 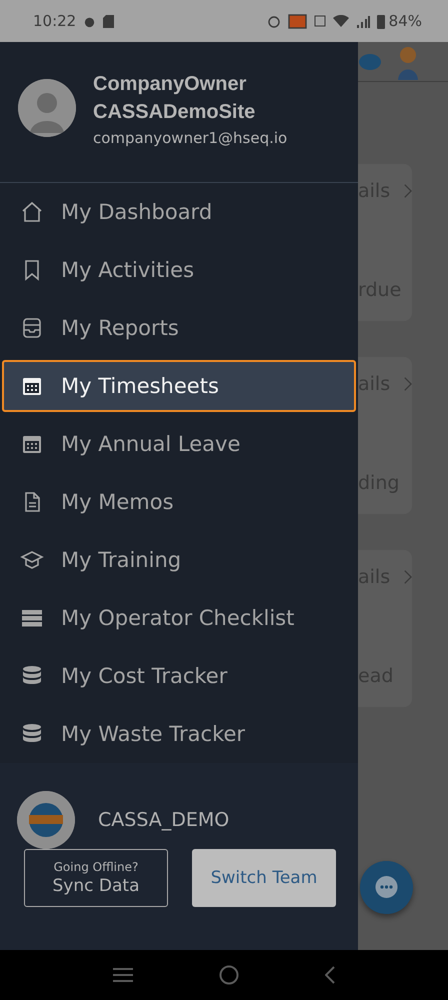 I want to click on battery-icon, so click(x=380, y=21).